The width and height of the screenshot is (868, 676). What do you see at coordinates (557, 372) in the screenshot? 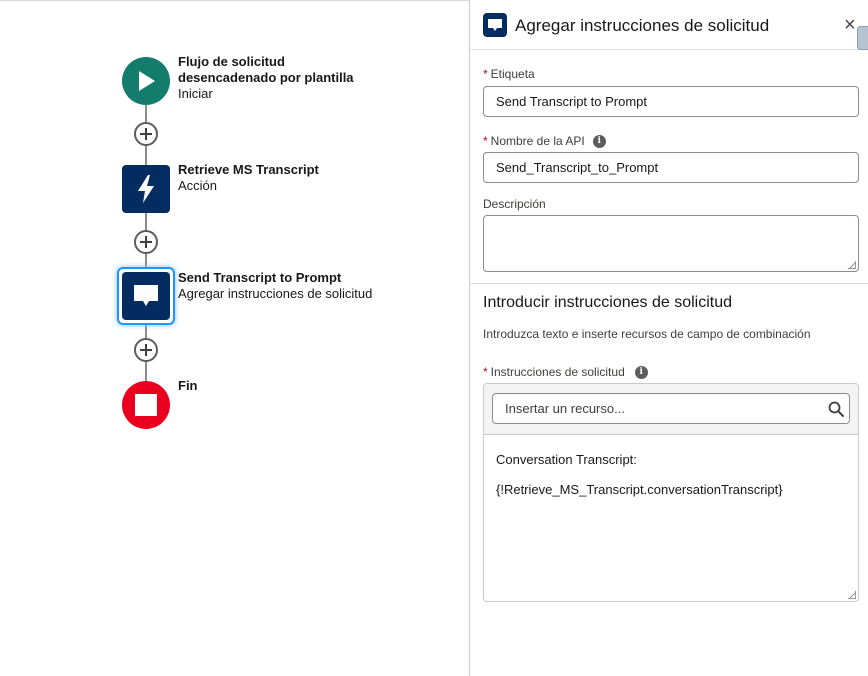
I see `instructions-field-text: Instrucciones de solicitud` at bounding box center [557, 372].